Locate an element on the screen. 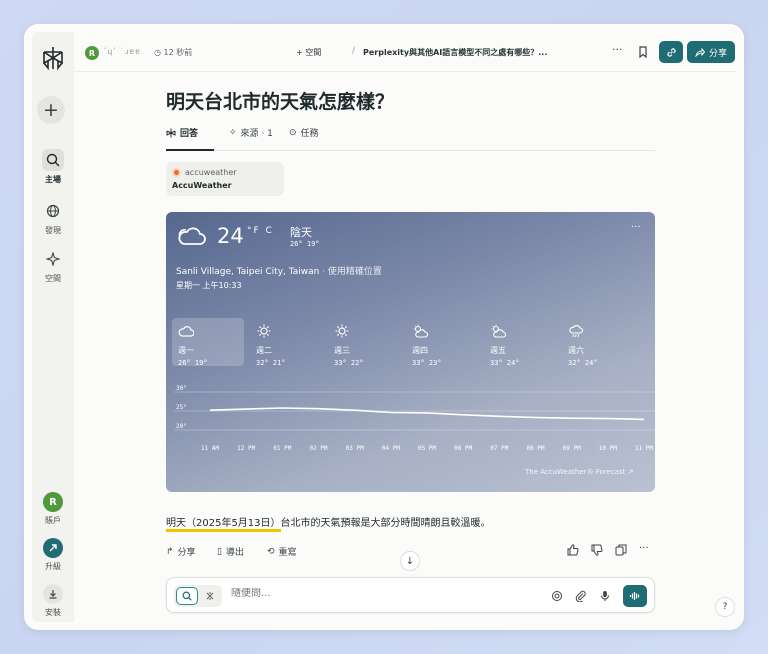 The width and height of the screenshot is (768, 654). answer-text: 明天（2025年5月13日）台北市的天氣預報是大部分時間晴朗且較溫暖。 is located at coordinates (328, 523).